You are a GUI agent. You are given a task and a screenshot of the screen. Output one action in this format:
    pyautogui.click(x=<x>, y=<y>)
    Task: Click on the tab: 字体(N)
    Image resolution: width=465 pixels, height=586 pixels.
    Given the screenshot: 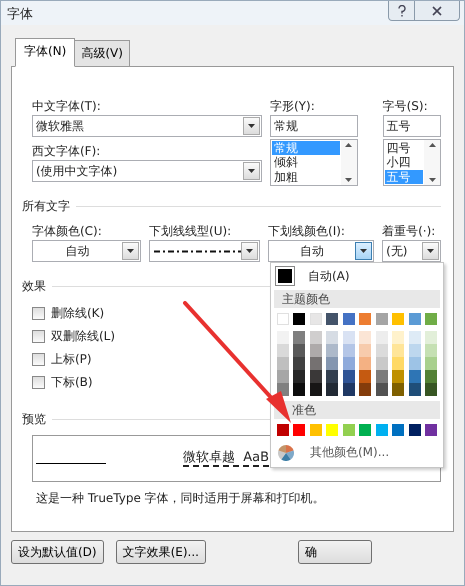 What is the action you would take?
    pyautogui.click(x=45, y=52)
    